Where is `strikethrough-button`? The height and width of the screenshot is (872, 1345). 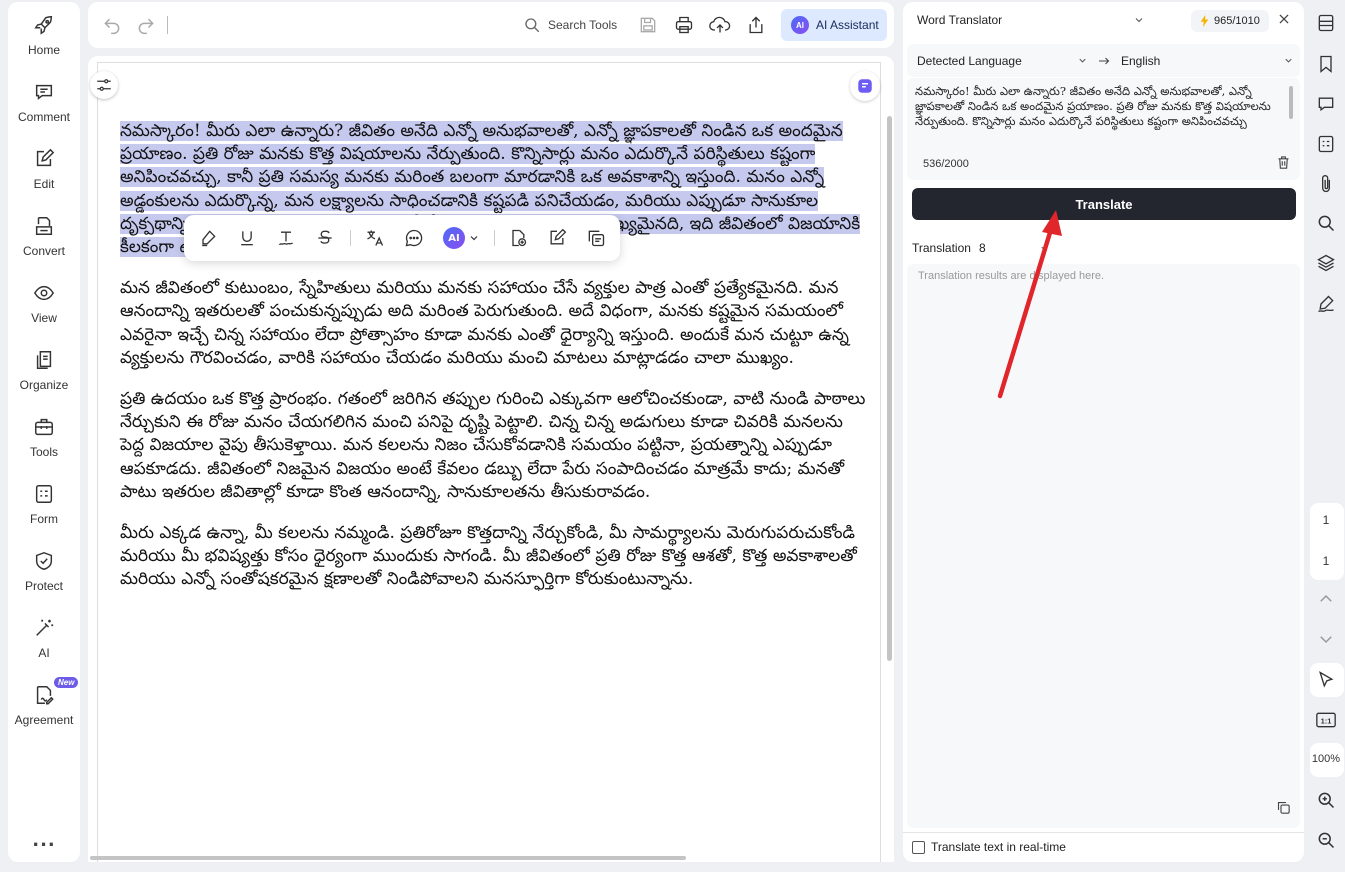
strikethrough-button is located at coordinates (325, 238).